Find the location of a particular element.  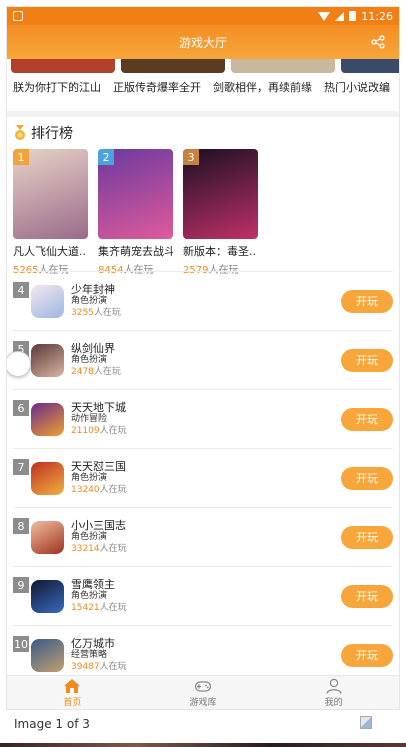

top-game-card: 1 凡人飞仙大道.. 5265人在玩 is located at coordinates (50, 212).